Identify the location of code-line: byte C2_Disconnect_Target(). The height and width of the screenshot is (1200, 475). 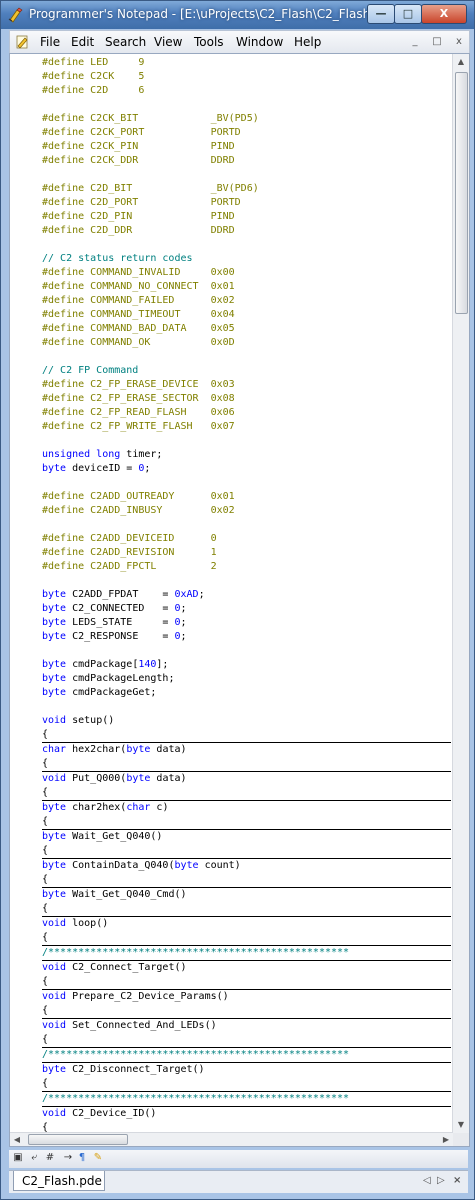
(246, 1070).